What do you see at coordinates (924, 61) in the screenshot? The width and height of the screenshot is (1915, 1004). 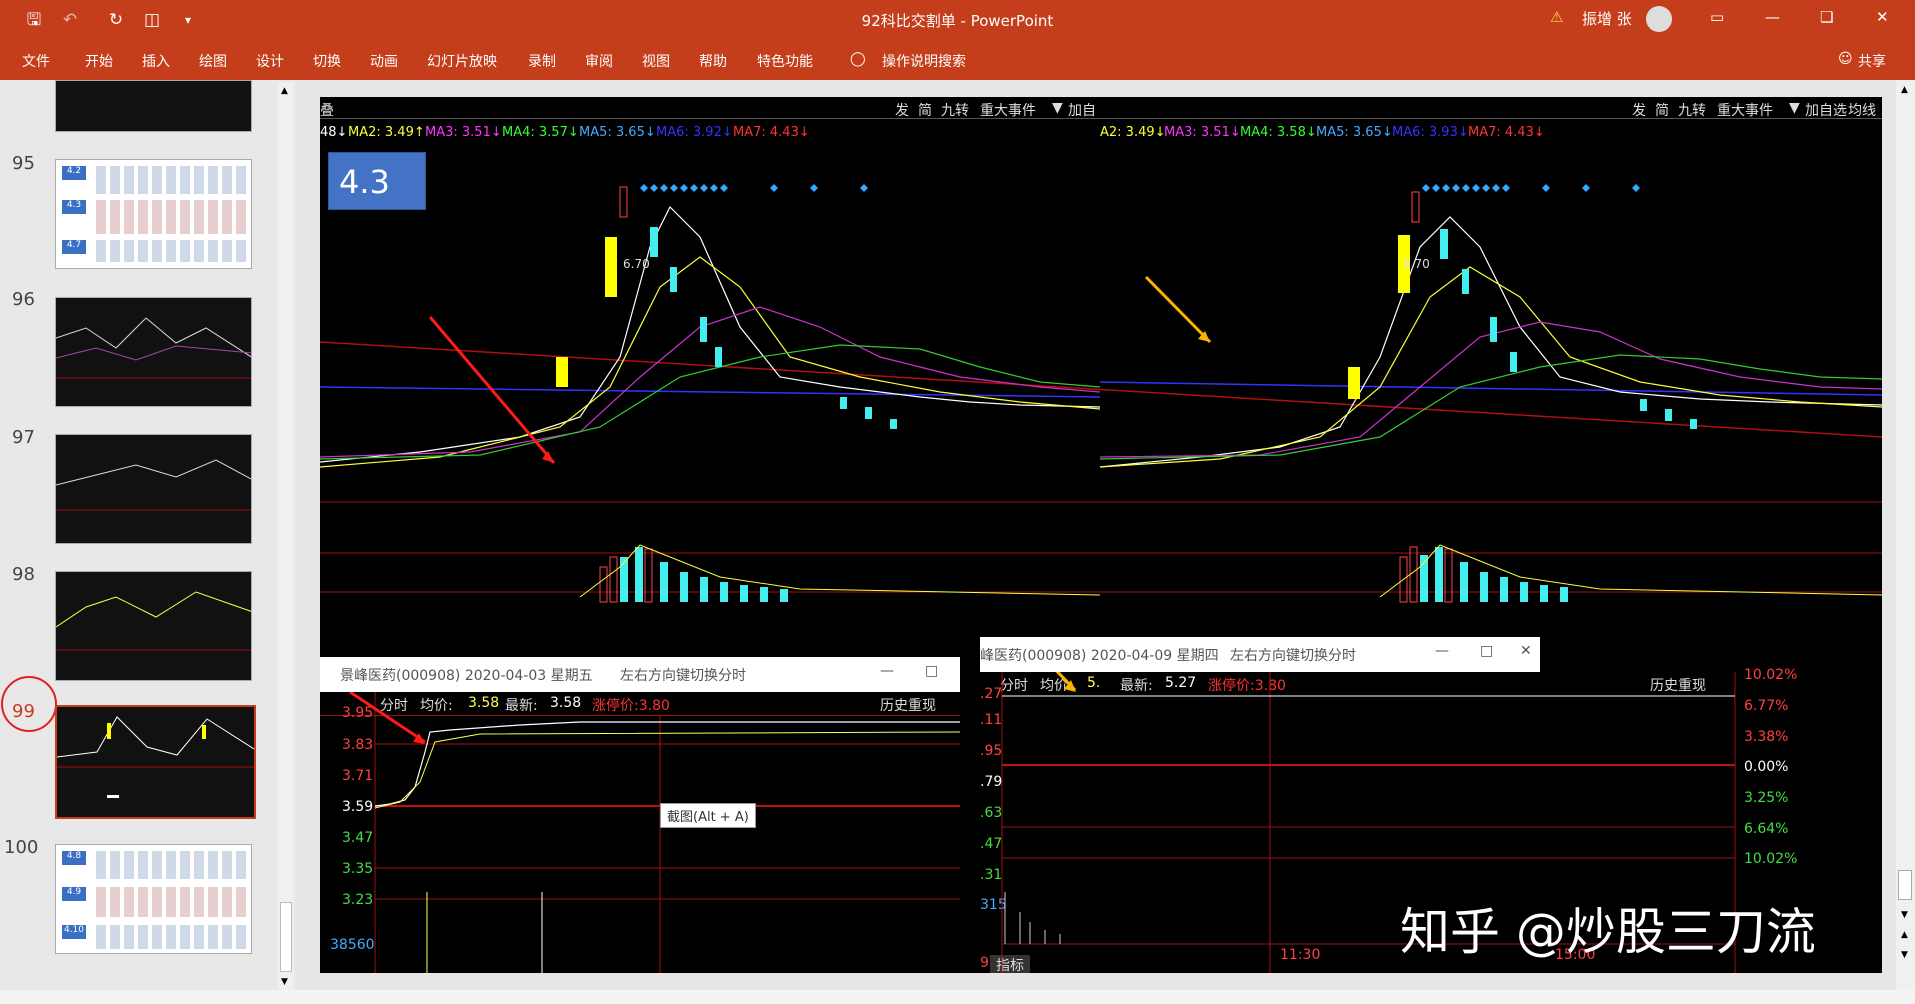 I see `tell-me-search: 操作说明搜索` at bounding box center [924, 61].